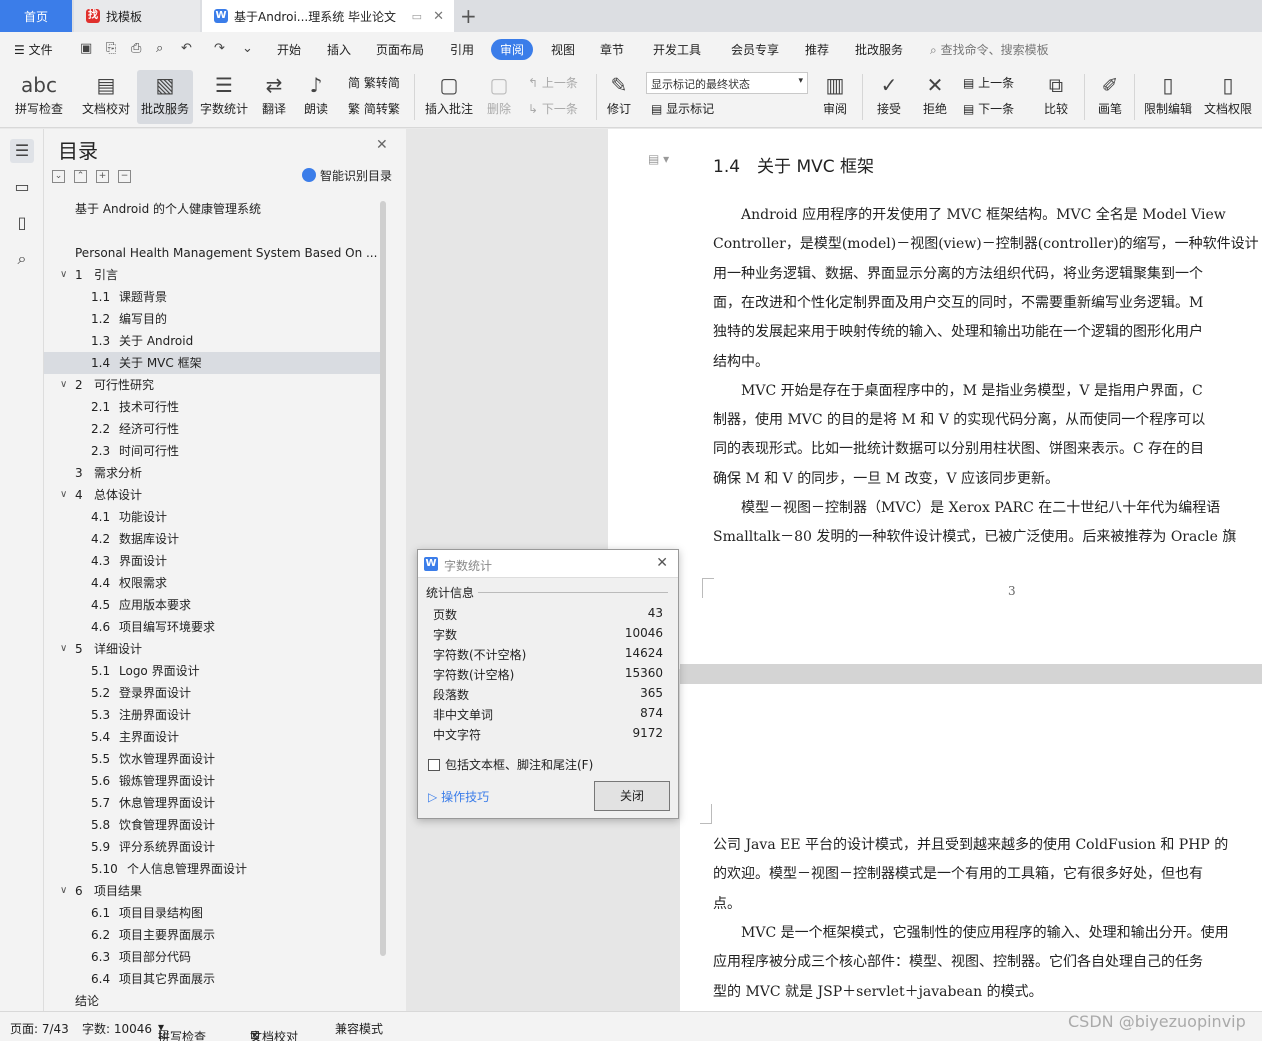 The height and width of the screenshot is (1041, 1262). Describe the element at coordinates (499, 97) in the screenshot. I see `delete-comment-button: ▢ 删除` at that location.